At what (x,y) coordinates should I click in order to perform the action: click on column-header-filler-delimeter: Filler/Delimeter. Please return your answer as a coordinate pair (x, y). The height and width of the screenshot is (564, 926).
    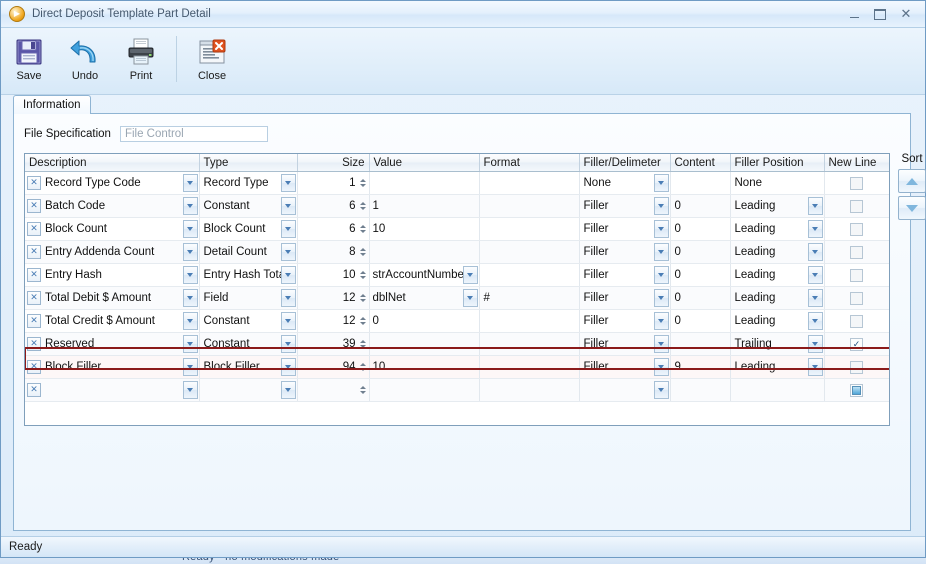
    Looking at the image, I should click on (625, 163).